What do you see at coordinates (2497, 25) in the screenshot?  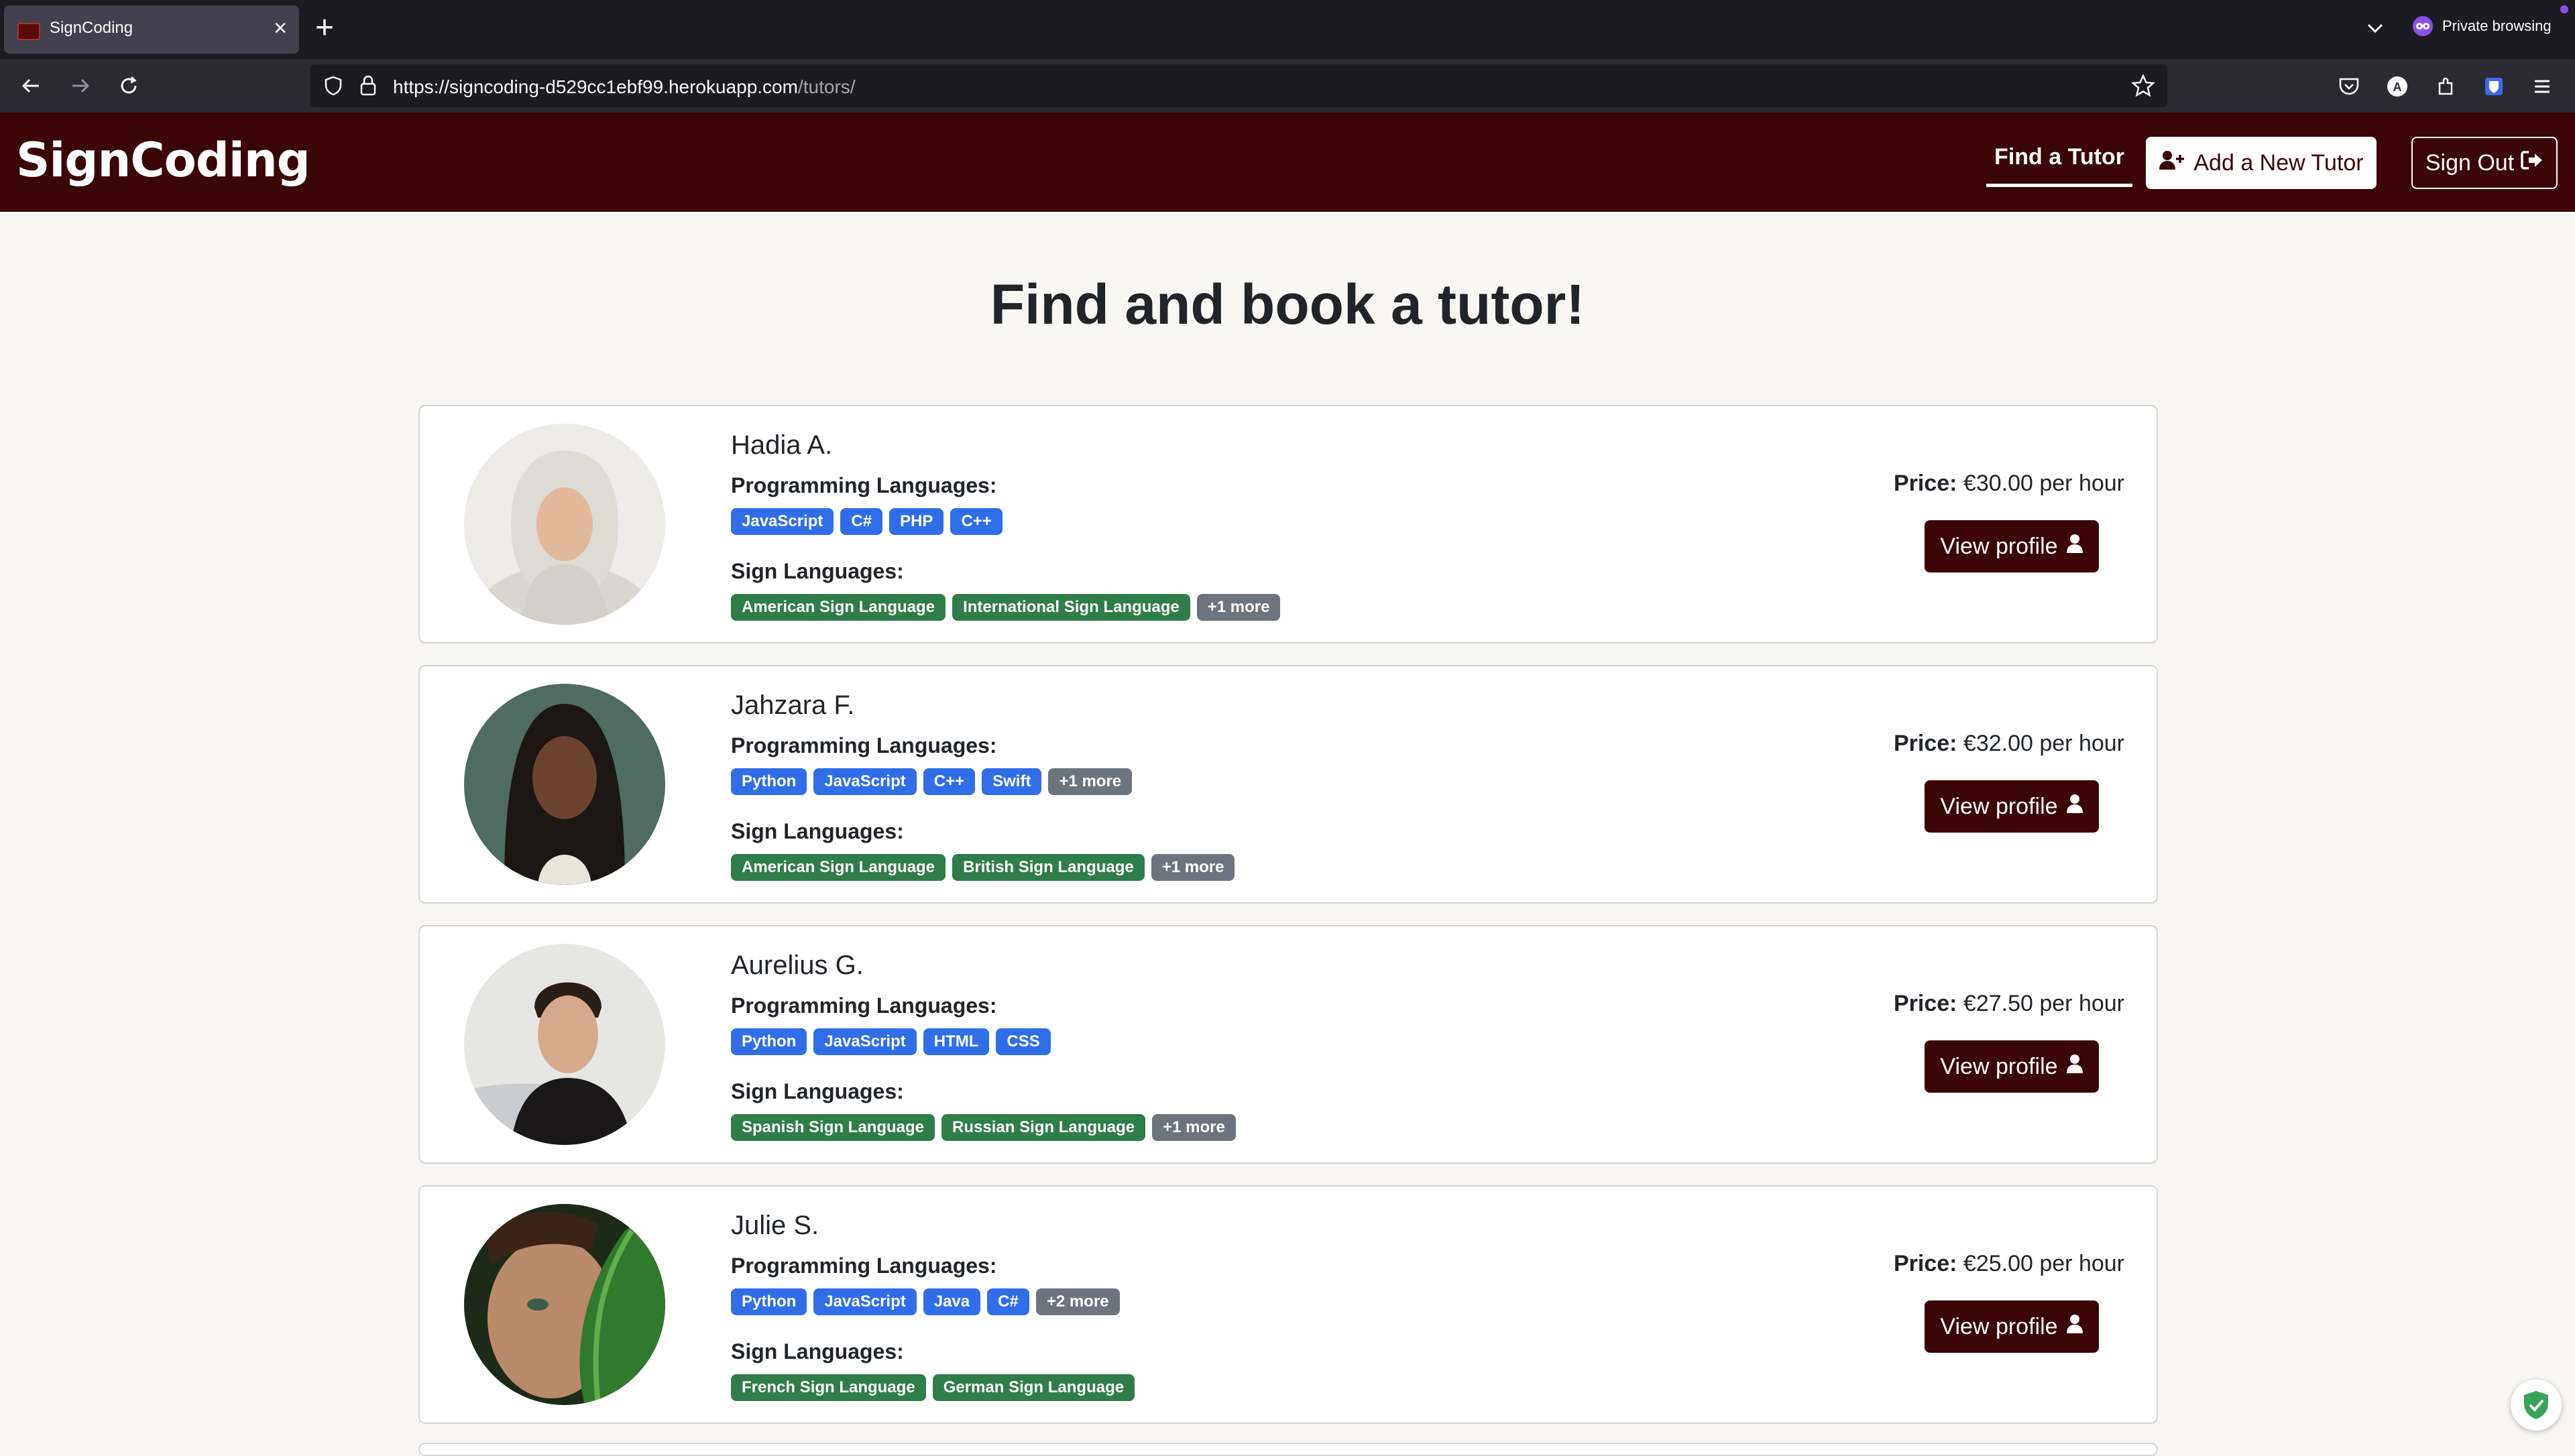 I see `private-browsing-label: Private browsing` at bounding box center [2497, 25].